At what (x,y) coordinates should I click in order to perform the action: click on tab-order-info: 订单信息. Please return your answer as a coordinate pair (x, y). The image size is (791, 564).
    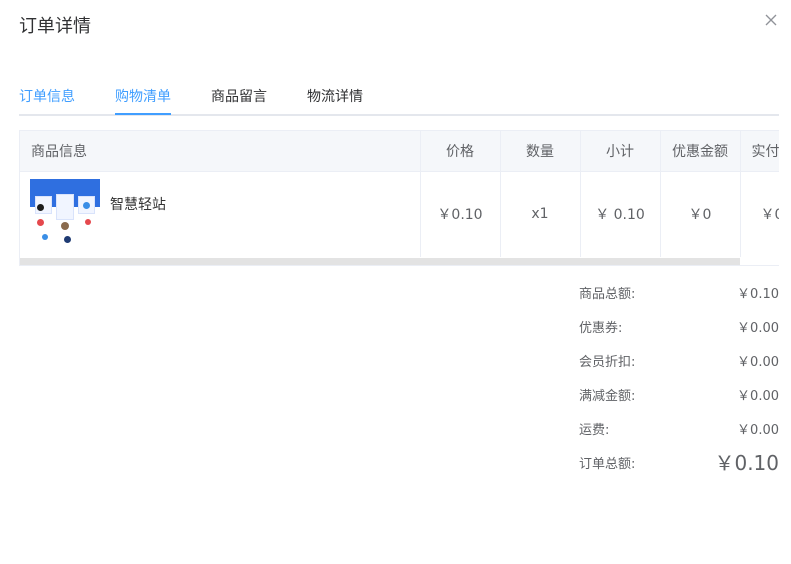
    Looking at the image, I should click on (47, 96).